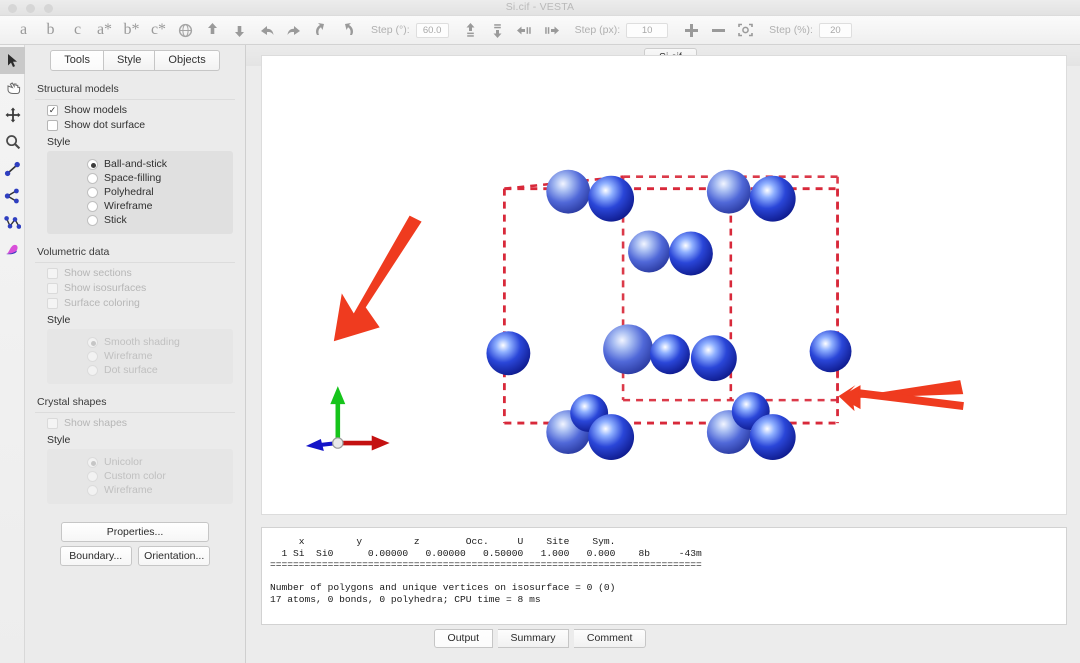 This screenshot has height=663, width=1080. I want to click on radio-custom-color: Custom color, so click(160, 476).